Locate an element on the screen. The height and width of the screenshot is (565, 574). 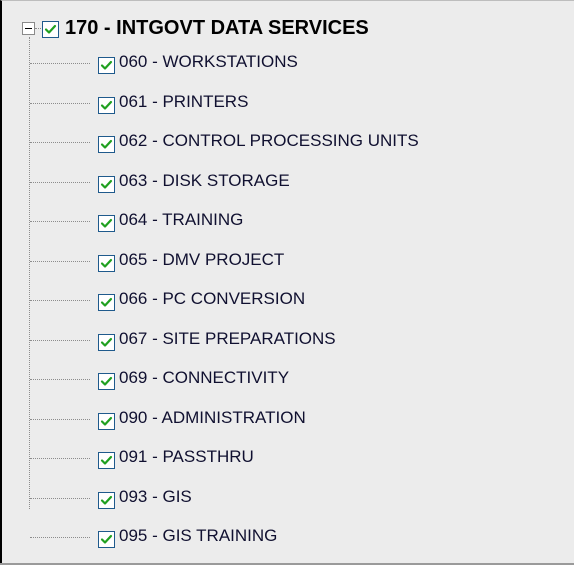
tree-item: 091 - PASSTHRU is located at coordinates (288, 459).